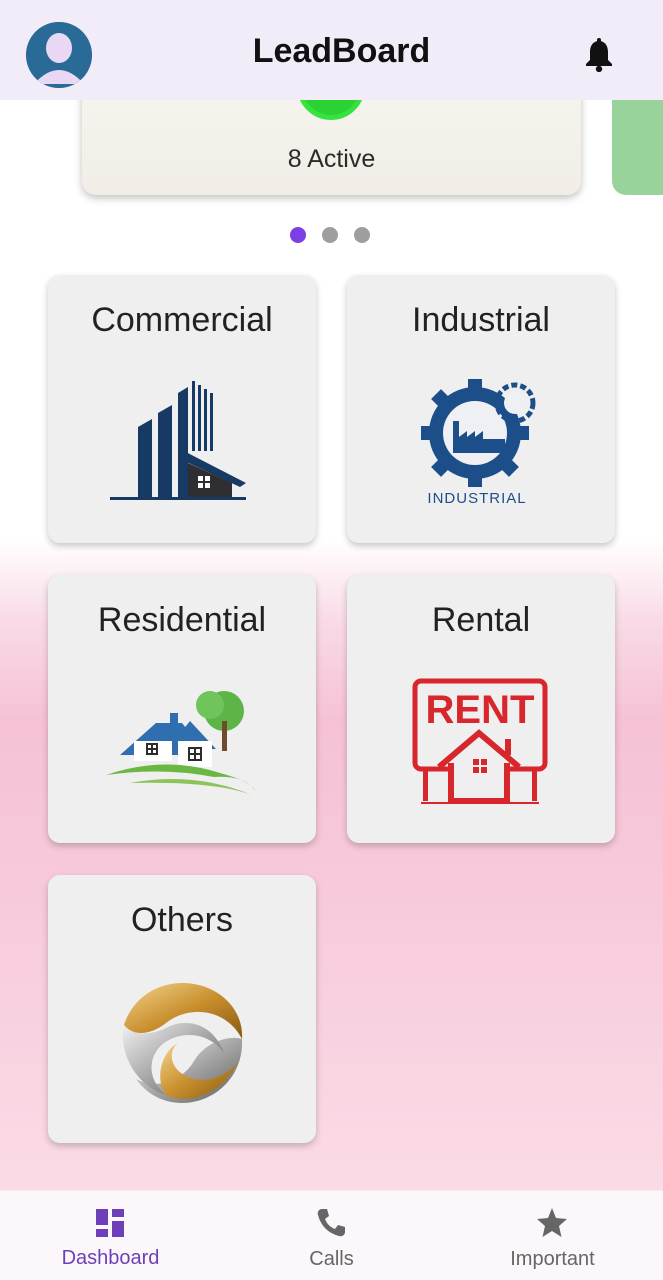  I want to click on bell-icon, so click(599, 55).